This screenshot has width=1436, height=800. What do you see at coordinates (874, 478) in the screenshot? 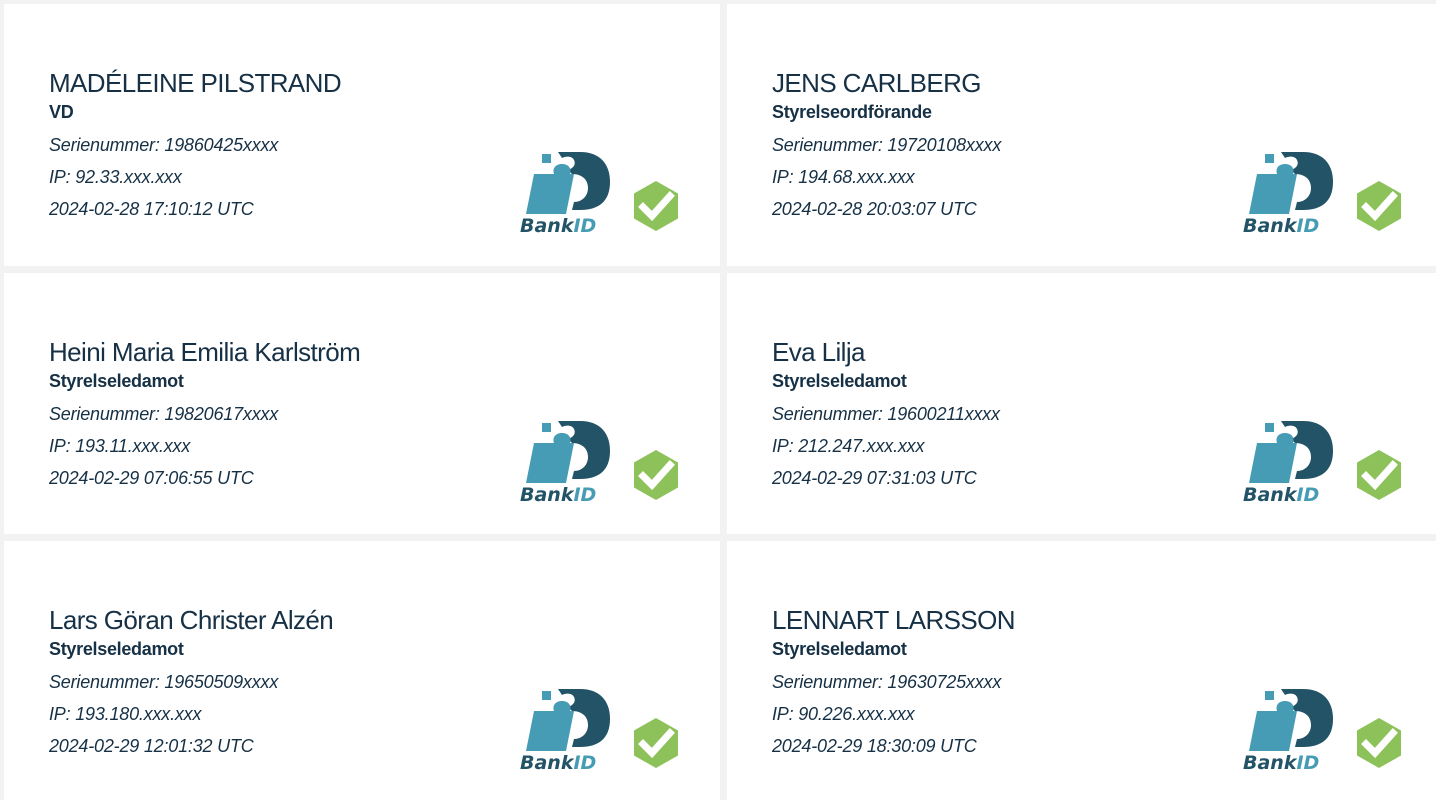
I see `signer-timestamp: 2024-02-29 07:31:03 UTC` at bounding box center [874, 478].